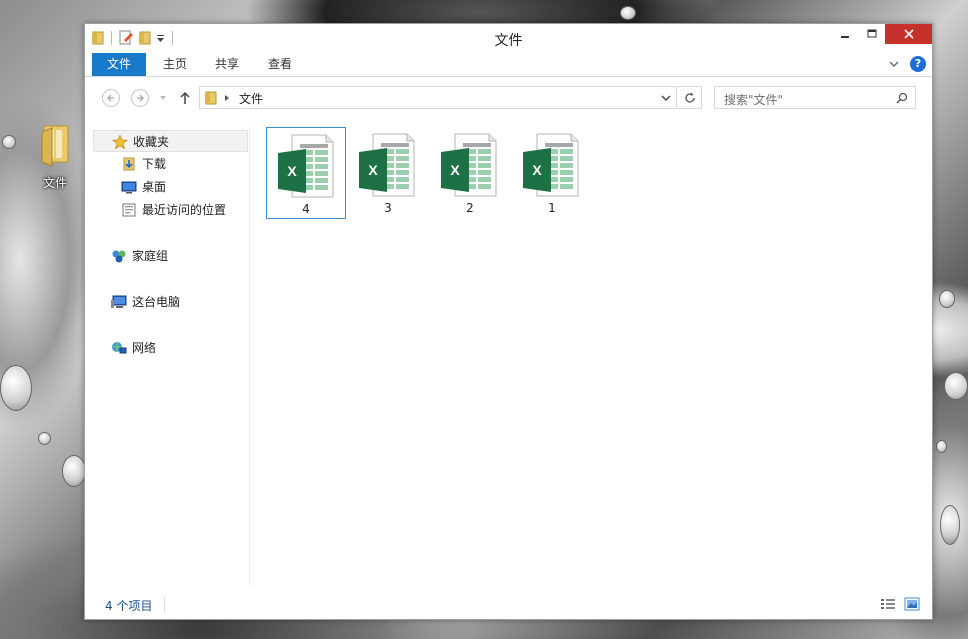  What do you see at coordinates (119, 348) in the screenshot?
I see `network-icon` at bounding box center [119, 348].